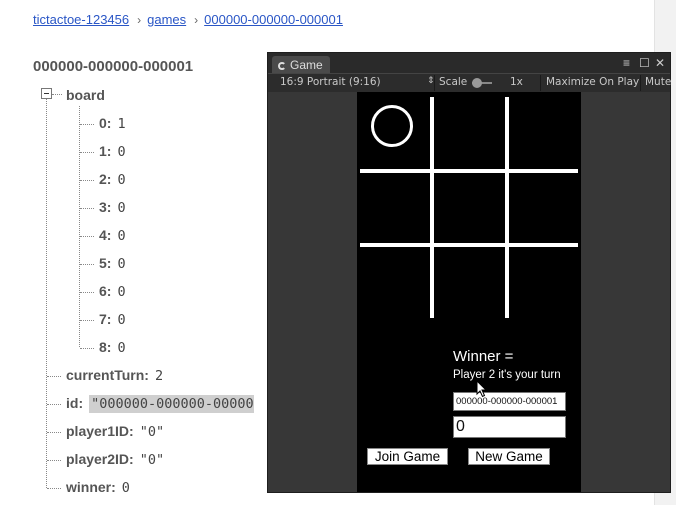 This screenshot has height=505, width=676. Describe the element at coordinates (273, 19) in the screenshot. I see `breadcrumb-game-id: 000000-000000-000001` at that location.